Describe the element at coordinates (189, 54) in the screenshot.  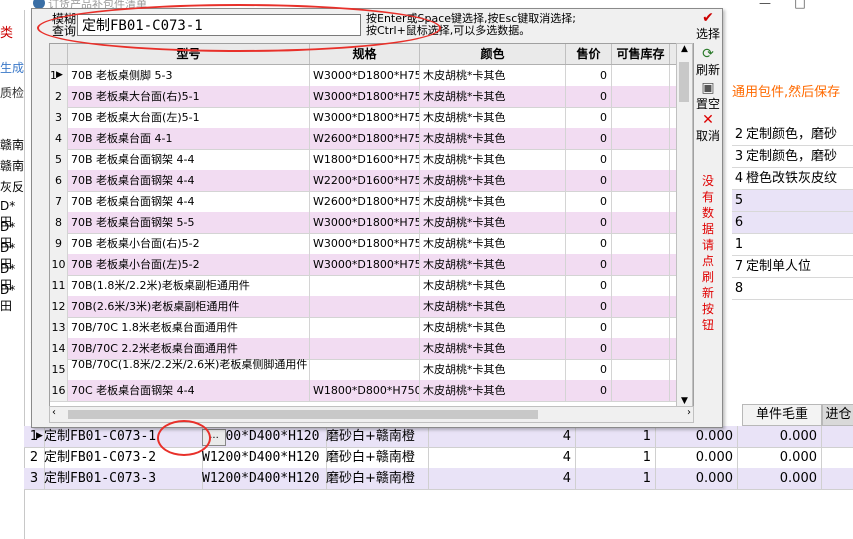
I see `header-model: 型号` at that location.